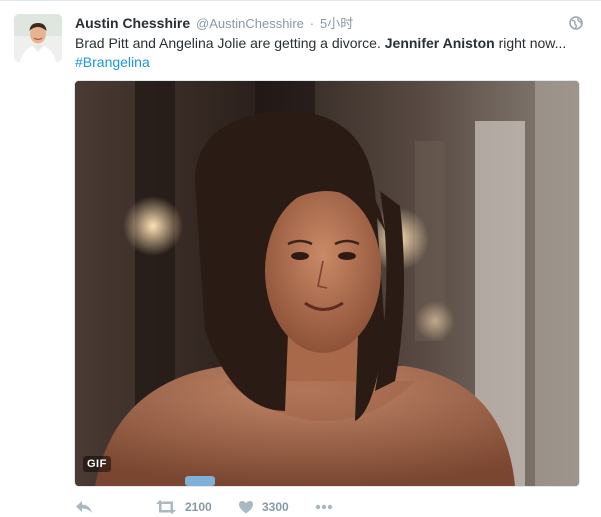 Image resolution: width=601 pixels, height=517 pixels. I want to click on avatar, so click(38, 38).